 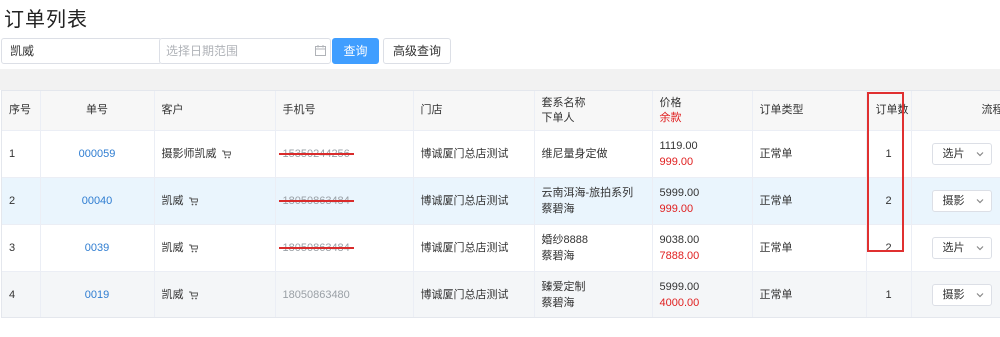 I want to click on order-count-highlight-box, so click(x=885, y=172).